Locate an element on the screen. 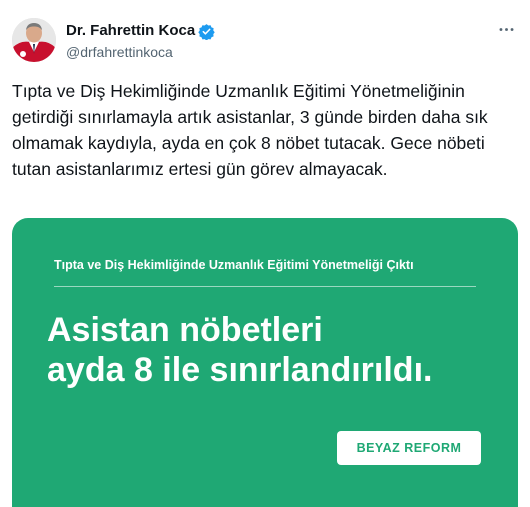 Image resolution: width=530 pixels, height=507 pixels. brand-badge: BEYAZ REFORM is located at coordinates (409, 448).